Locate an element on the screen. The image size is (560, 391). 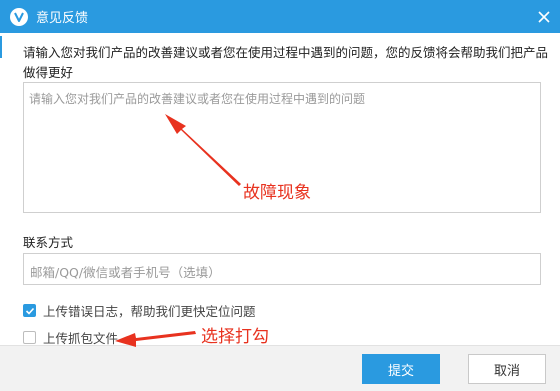
contact-placeholder: 邮箱/QQ/微信或者手机号（选填） is located at coordinates (125, 272).